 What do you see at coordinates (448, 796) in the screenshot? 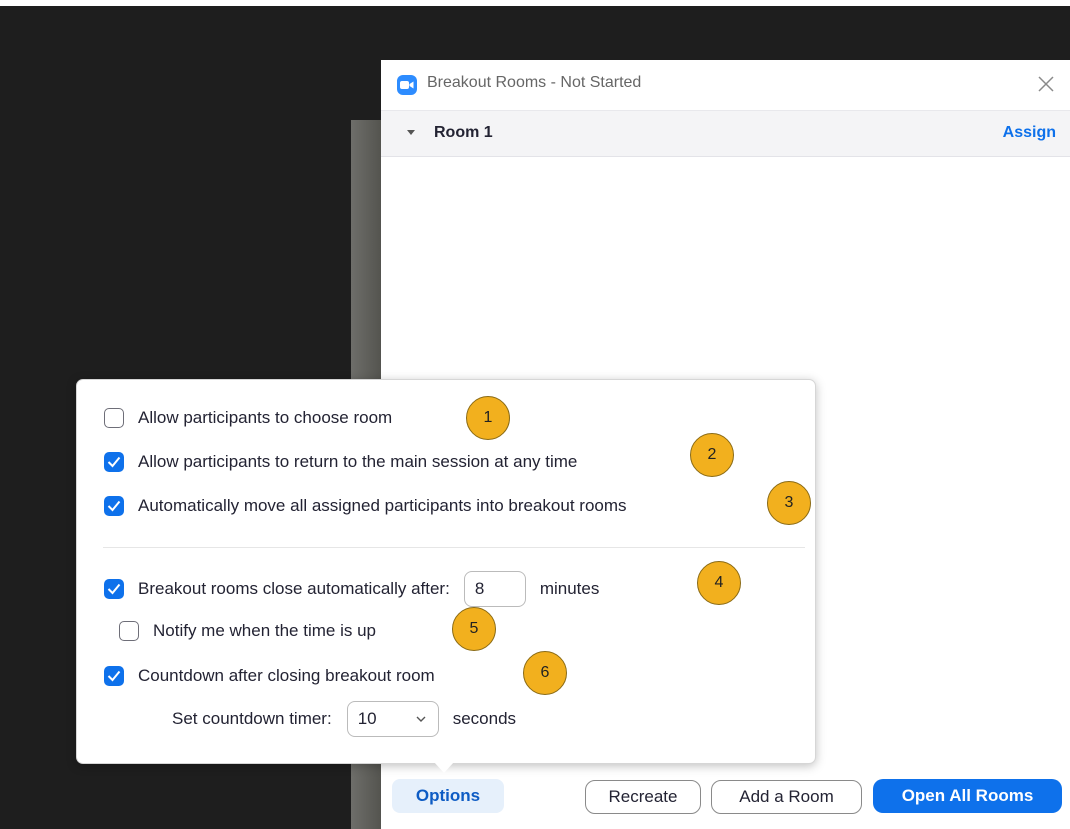
I see `options-button: Options` at bounding box center [448, 796].